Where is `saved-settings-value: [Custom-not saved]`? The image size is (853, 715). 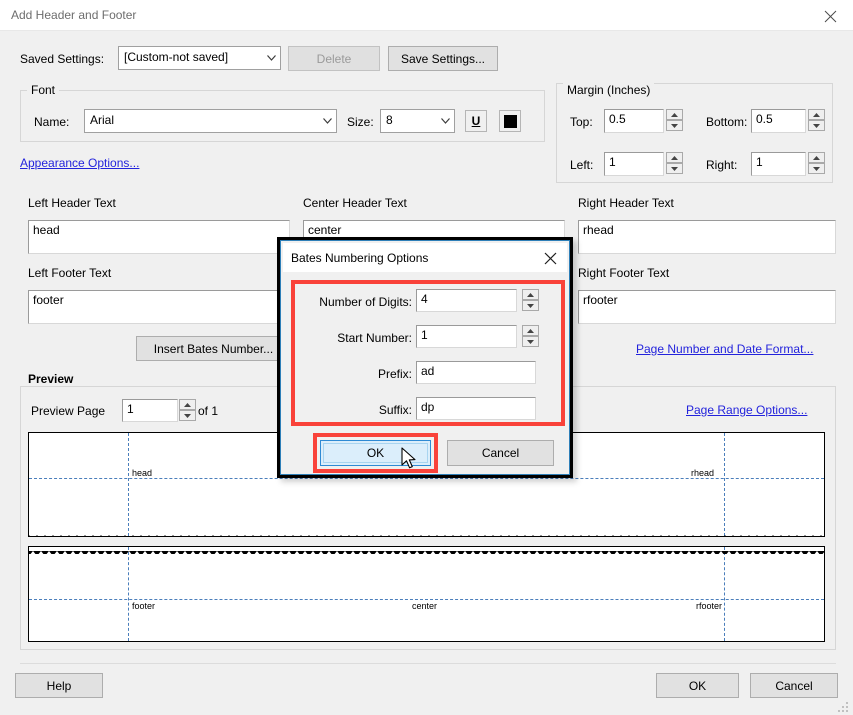 saved-settings-value: [Custom-not saved] is located at coordinates (176, 57).